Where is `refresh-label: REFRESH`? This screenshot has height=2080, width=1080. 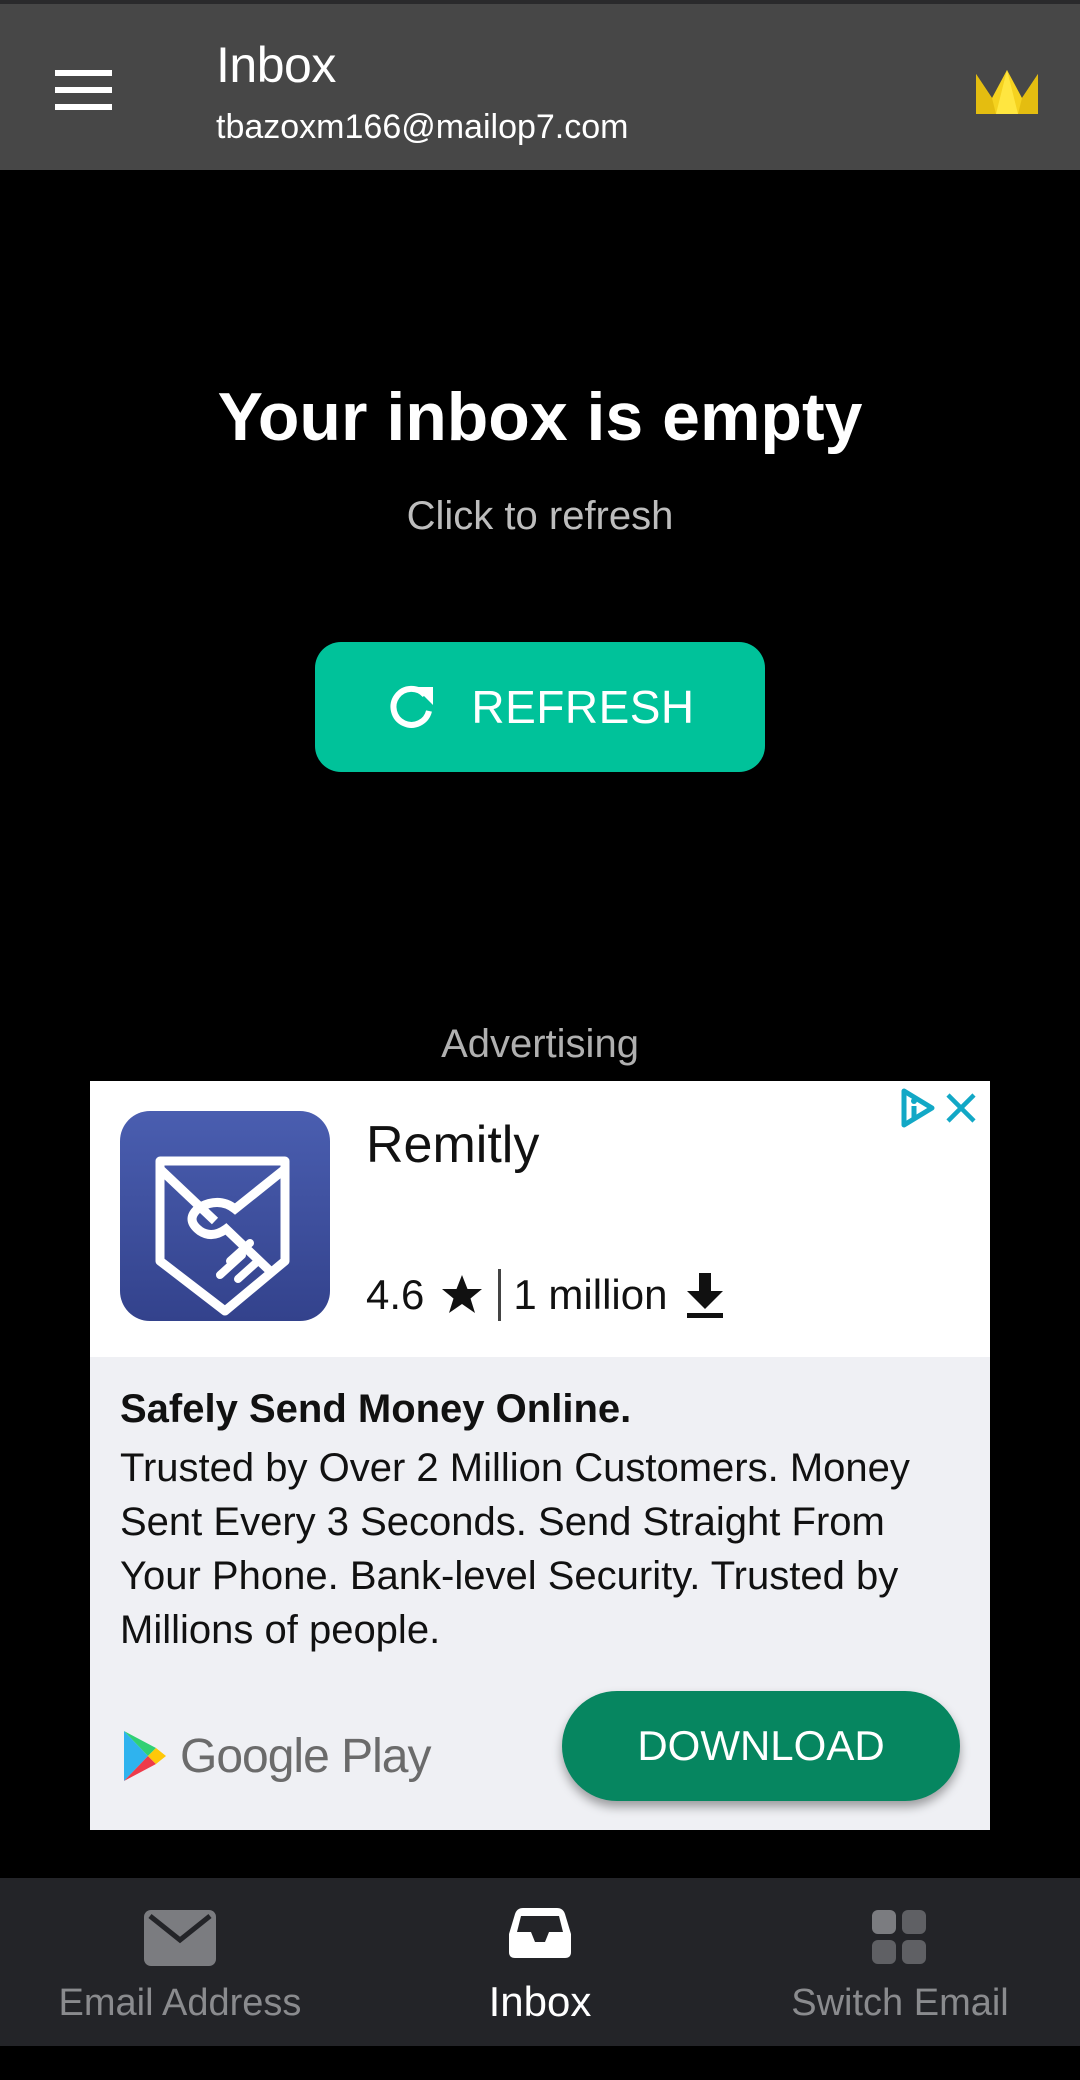 refresh-label: REFRESH is located at coordinates (583, 707).